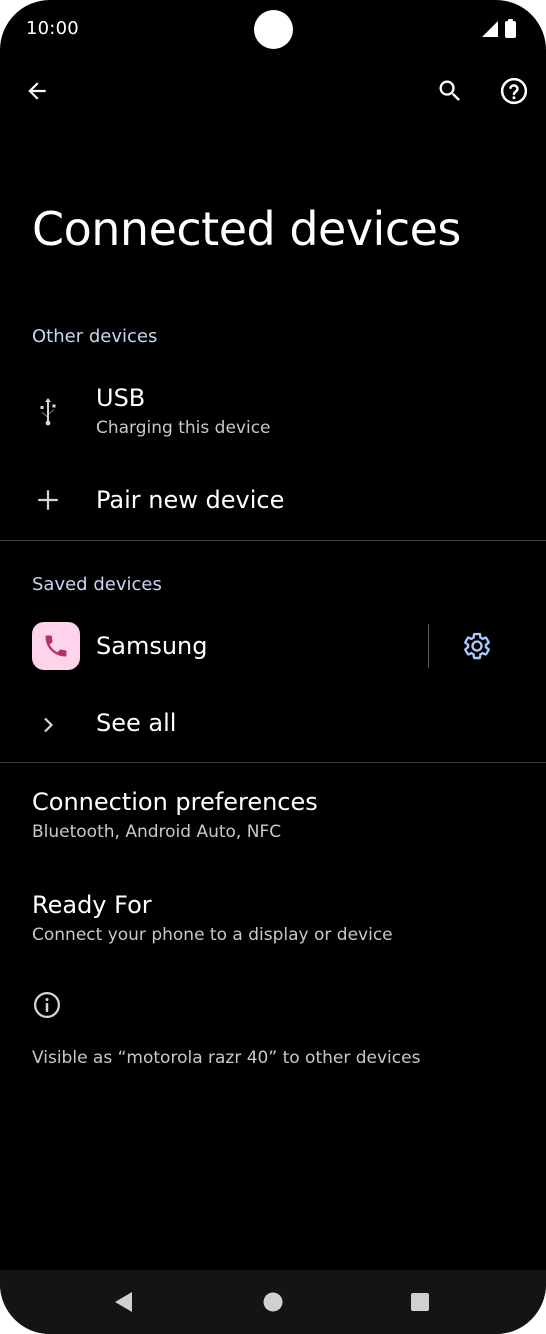  Describe the element at coordinates (48, 412) in the screenshot. I see `usb-icon` at that location.